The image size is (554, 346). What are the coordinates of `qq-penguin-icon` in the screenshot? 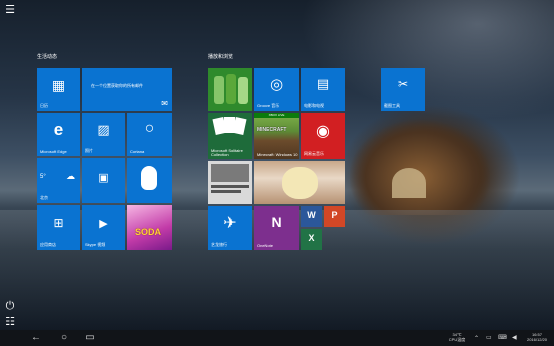 It's located at (149, 178).